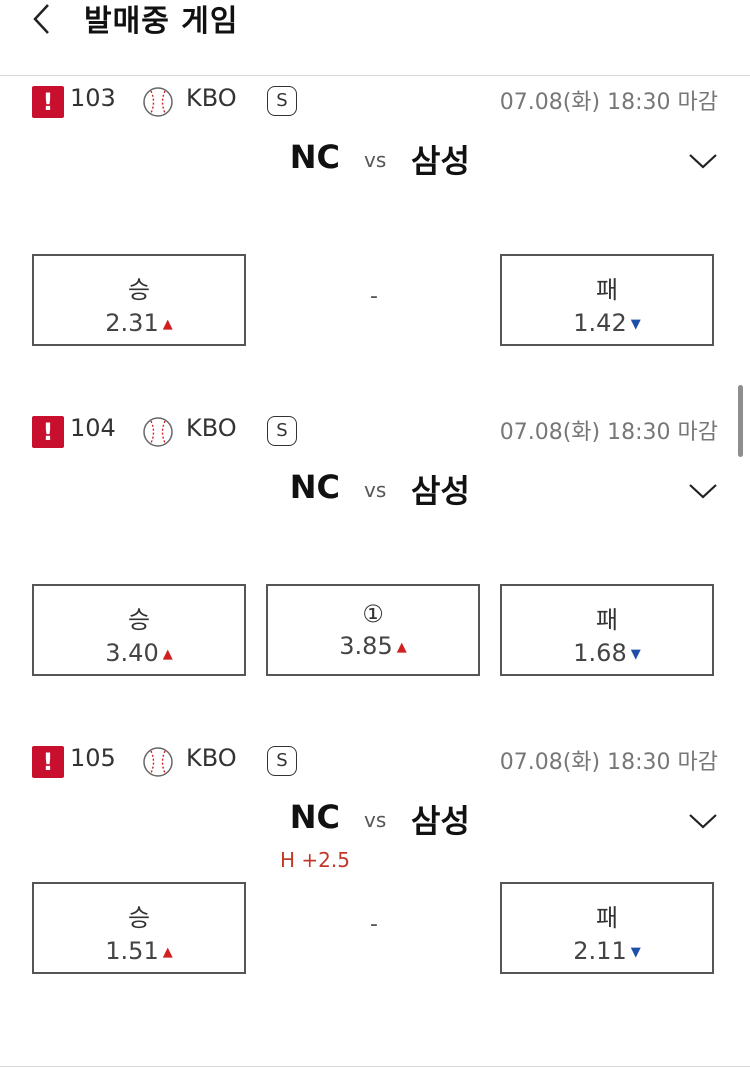  I want to click on lose-bet-button: 패 1.42 ▼, so click(607, 300).